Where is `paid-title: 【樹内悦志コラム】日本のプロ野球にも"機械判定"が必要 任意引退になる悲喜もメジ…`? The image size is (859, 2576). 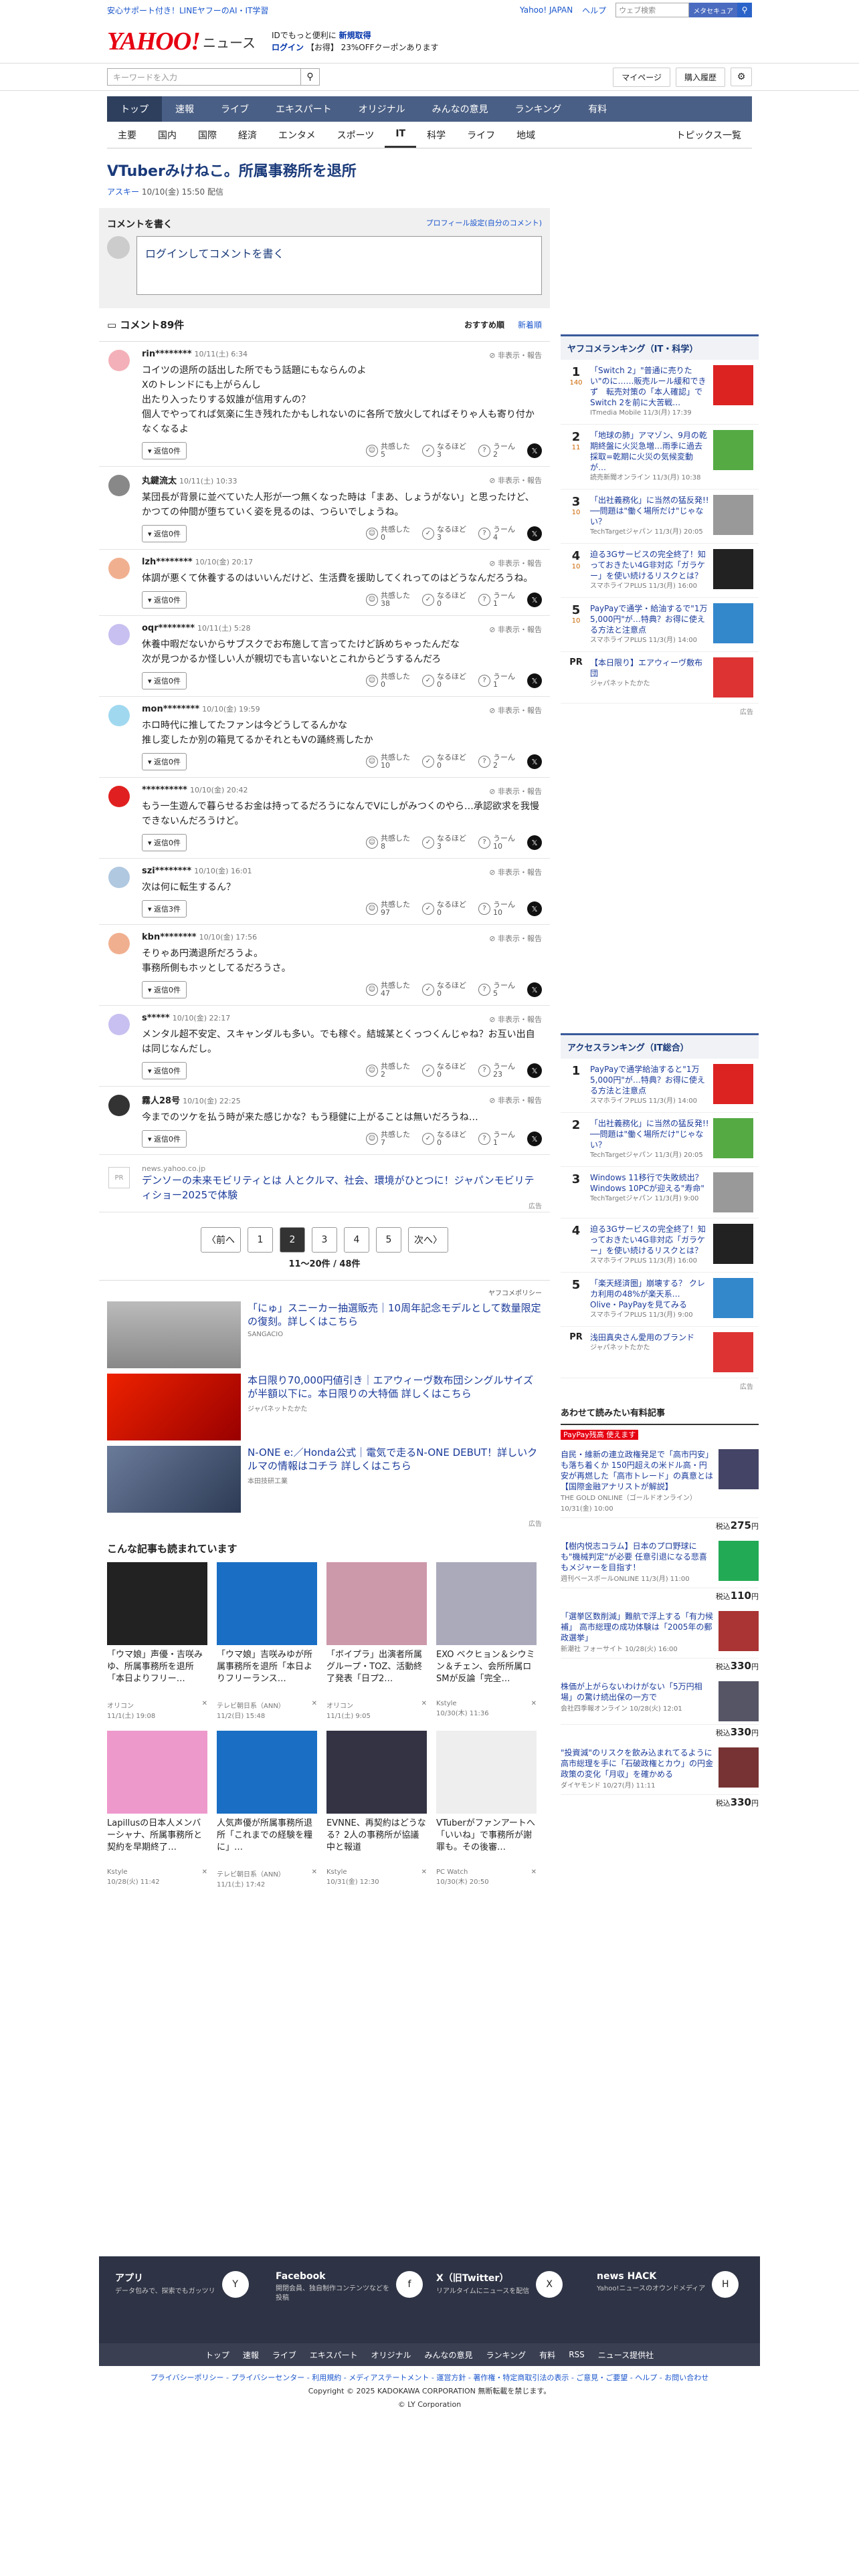 paid-title: 【樹内悦志コラム】日本のプロ野球にも"機械判定"が必要 任意引退になる悲喜もメジ… is located at coordinates (634, 1556).